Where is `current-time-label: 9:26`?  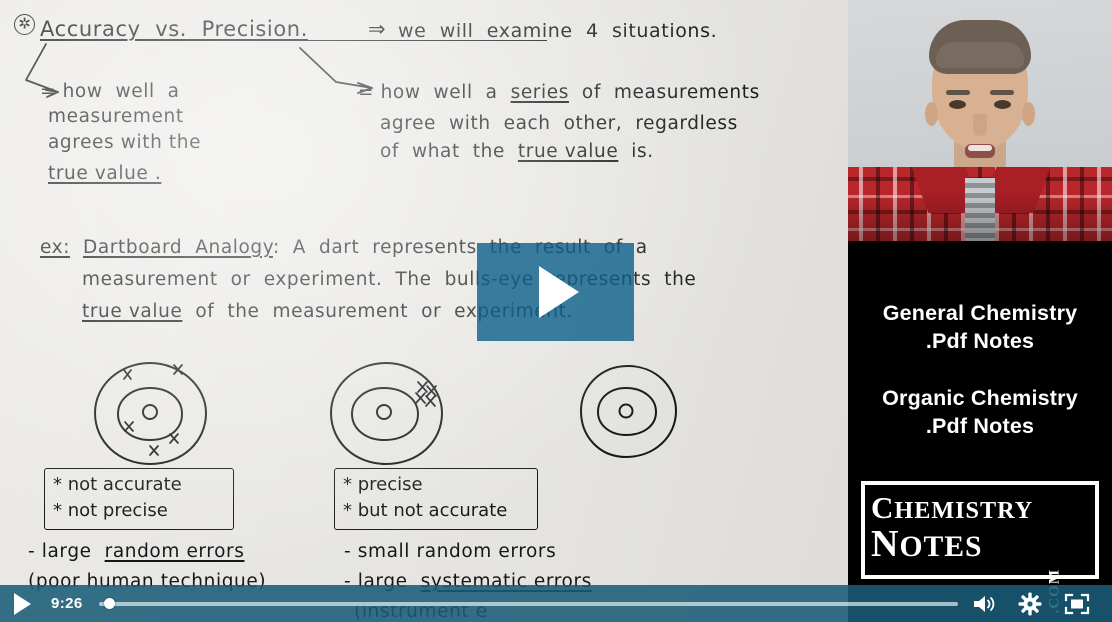
current-time-label: 9:26 is located at coordinates (67, 603).